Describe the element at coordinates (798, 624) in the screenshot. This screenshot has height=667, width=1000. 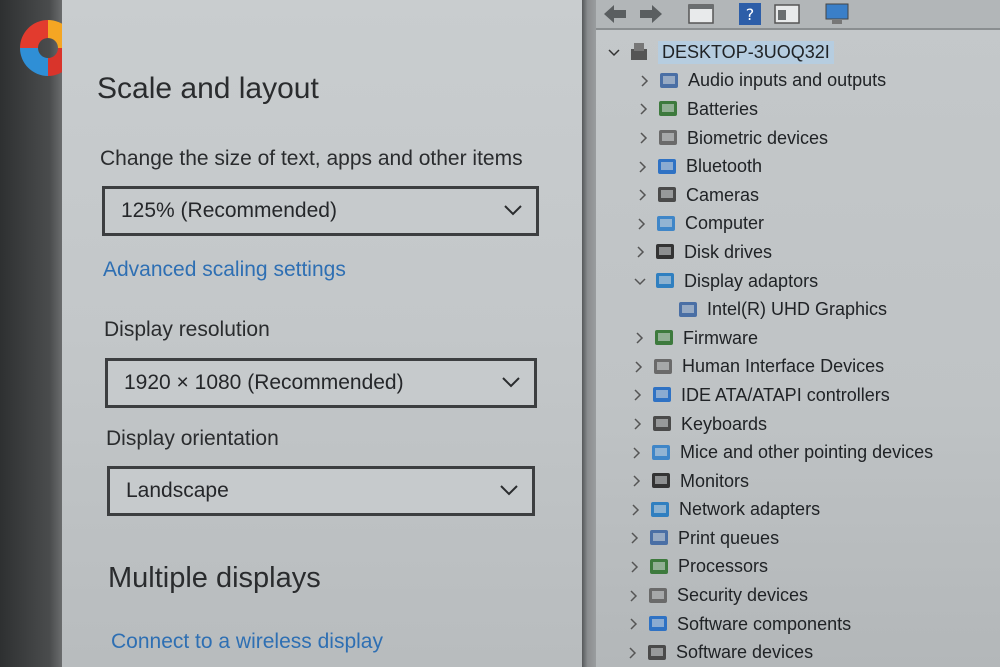
I see `tree-category-item: Software components` at that location.